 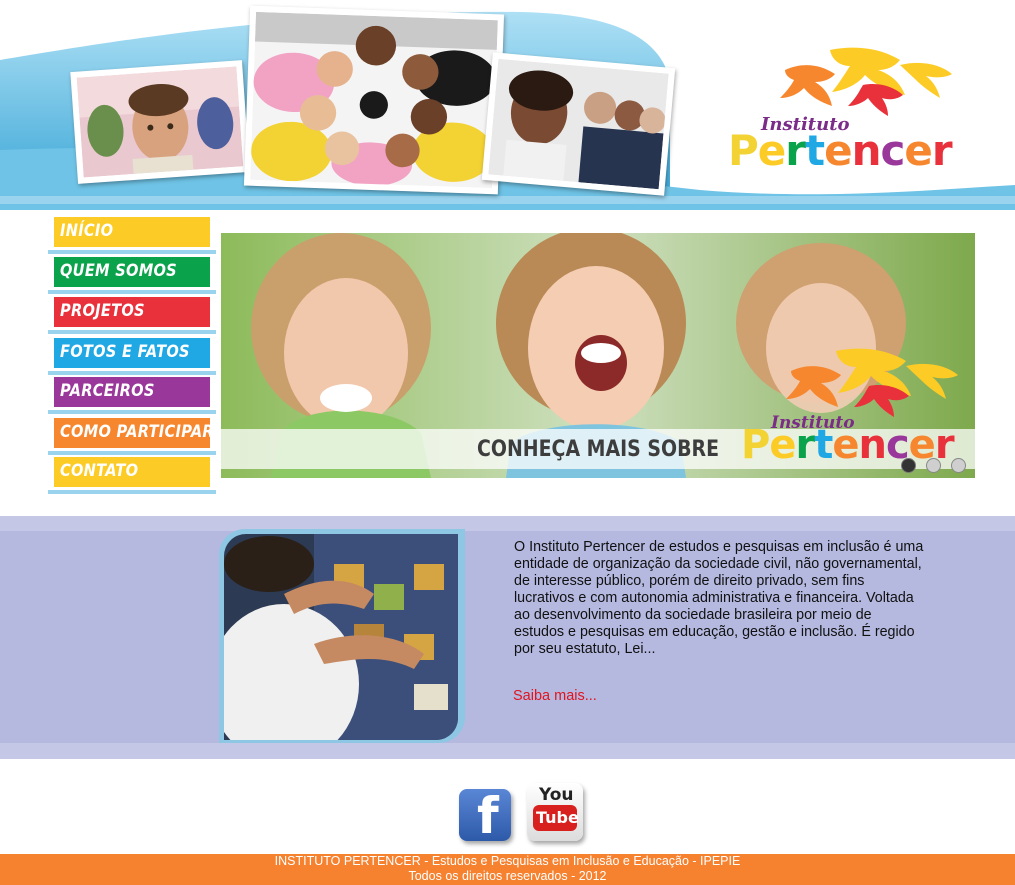 I want to click on nav-item-label: CONTATO, so click(x=99, y=471).